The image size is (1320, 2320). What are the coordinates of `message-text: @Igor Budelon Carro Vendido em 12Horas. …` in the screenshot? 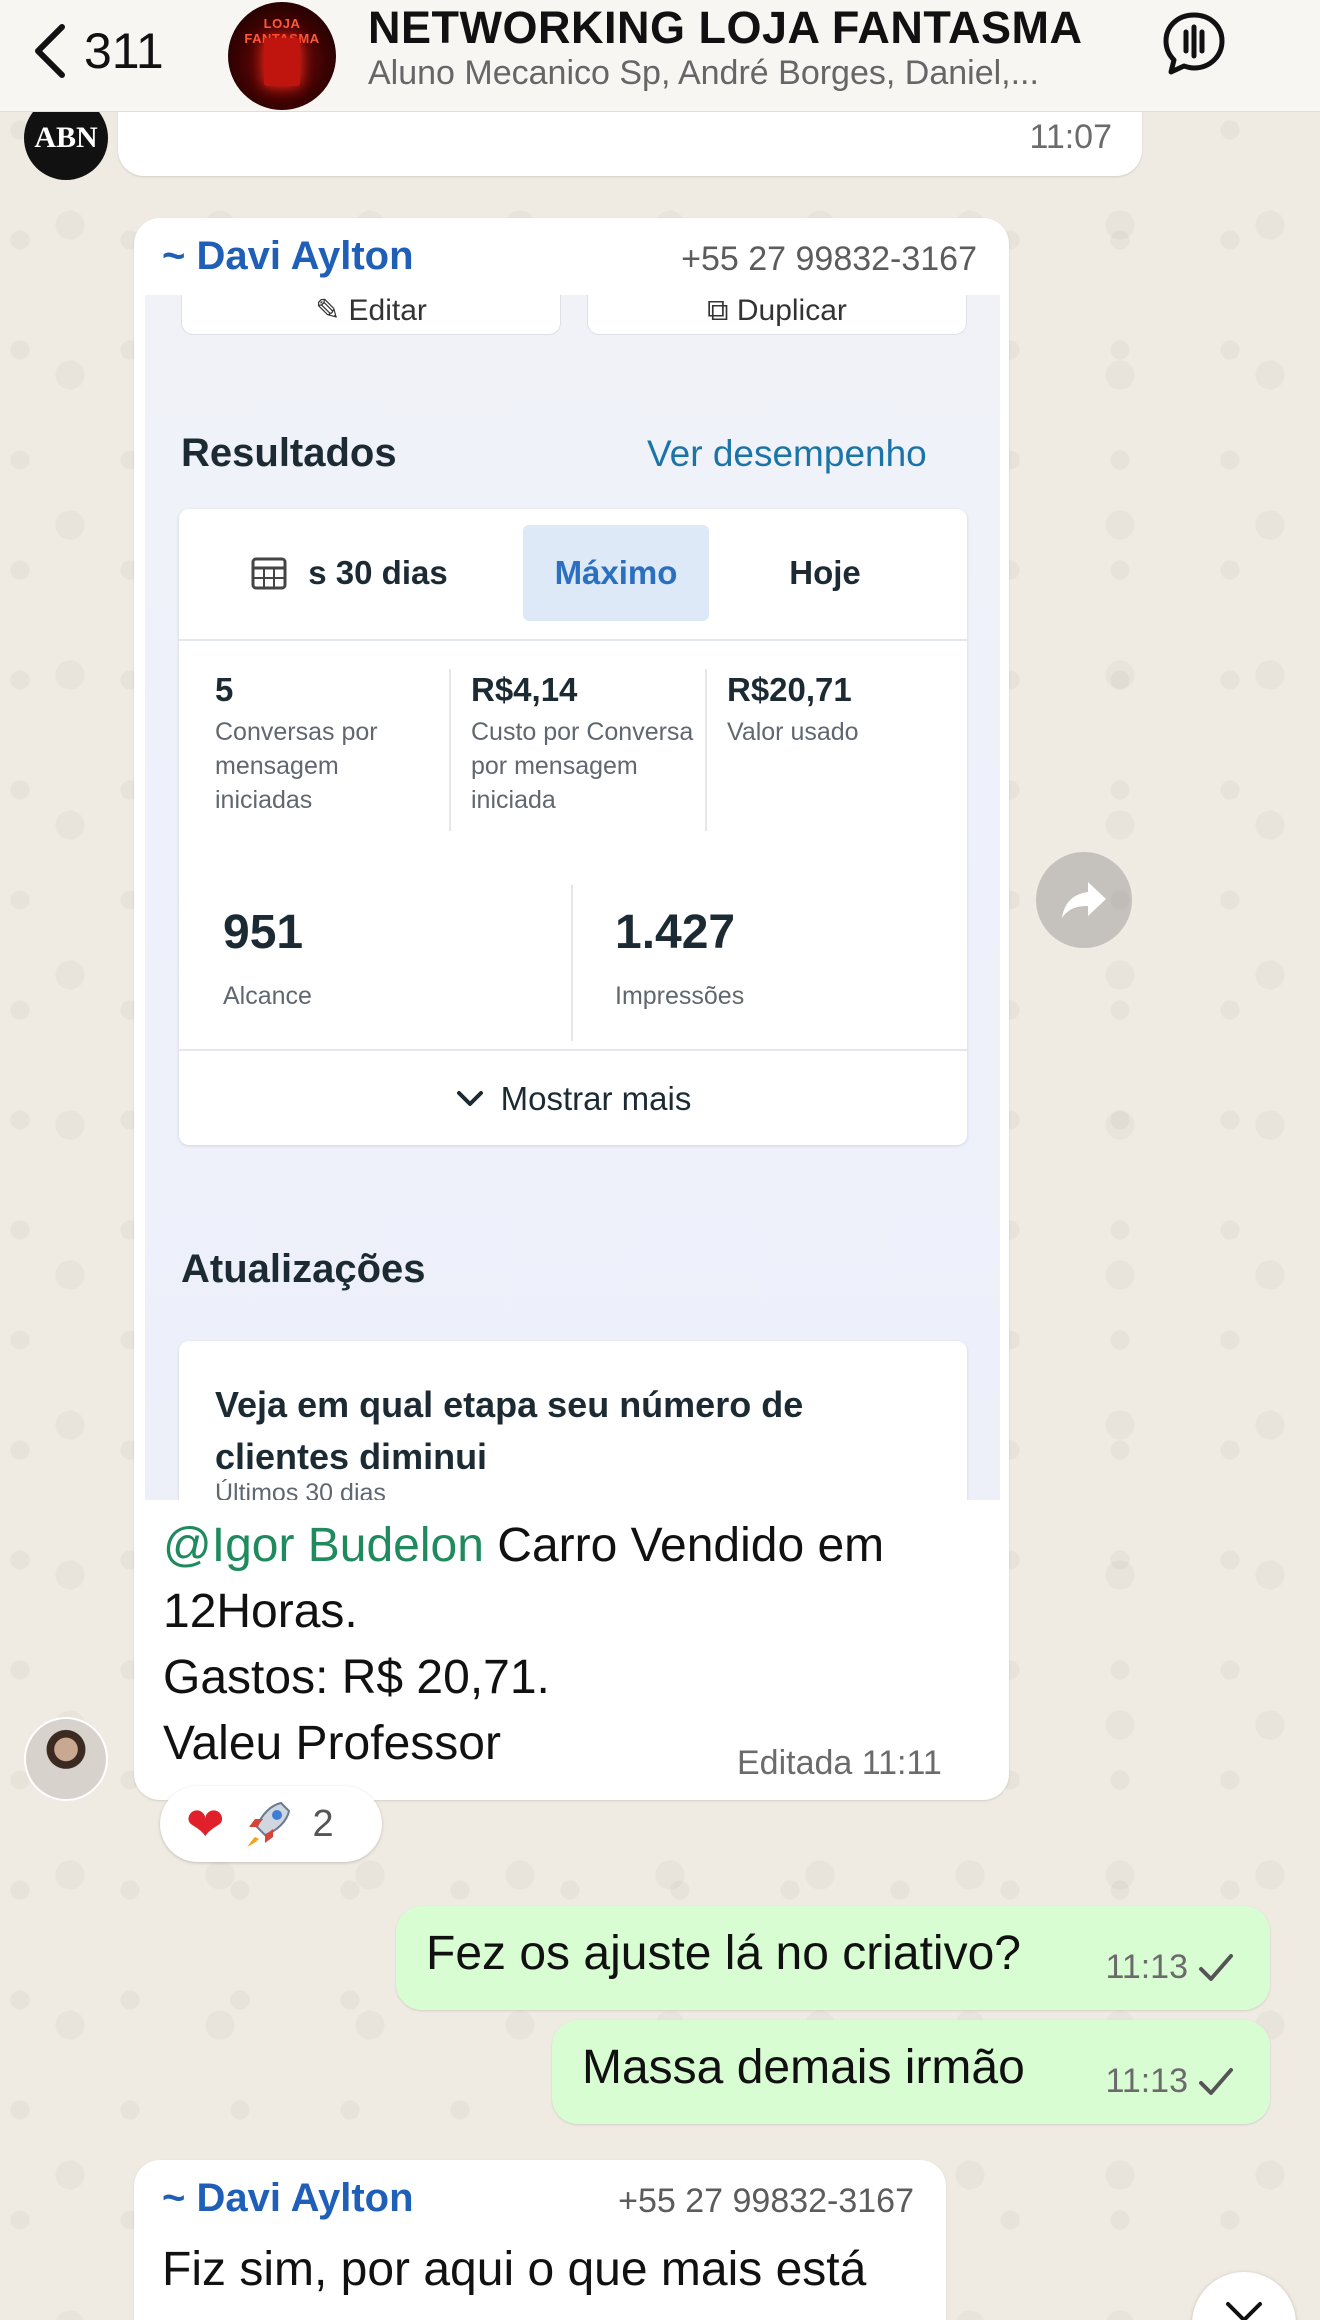 It's located at (573, 1645).